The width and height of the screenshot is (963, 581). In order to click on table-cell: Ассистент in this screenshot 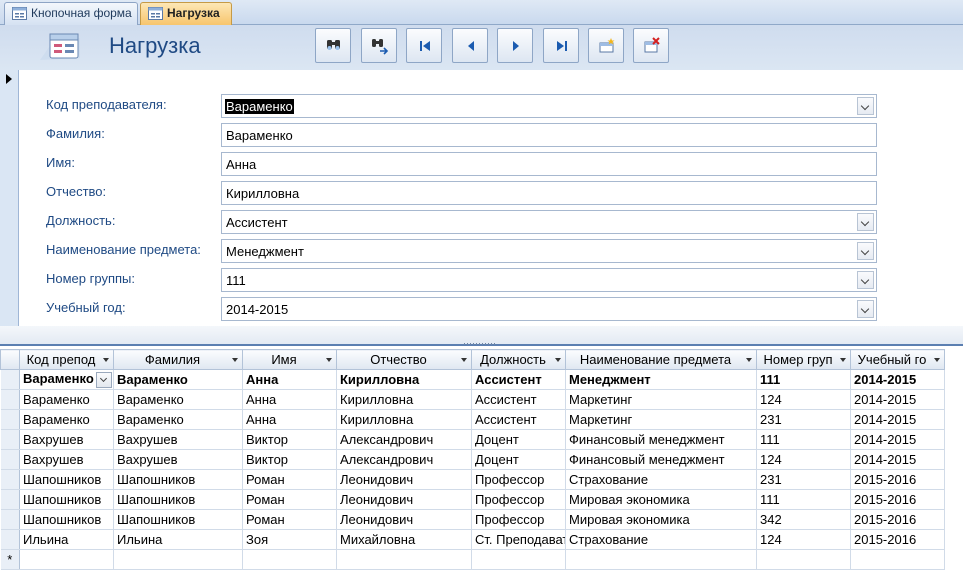, I will do `click(518, 399)`.